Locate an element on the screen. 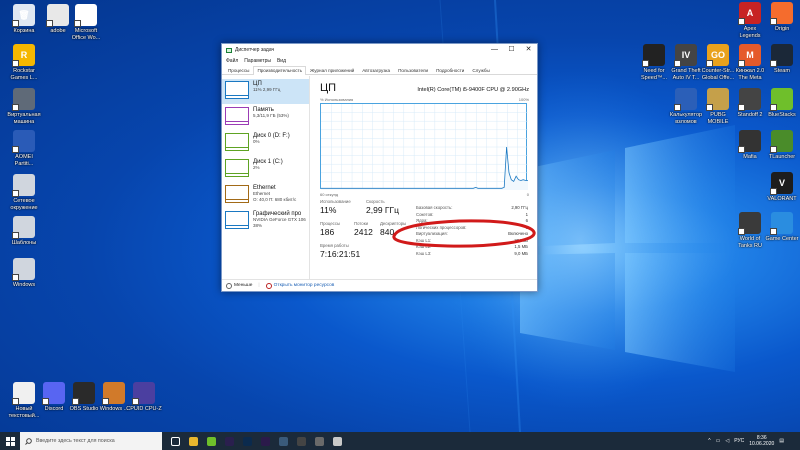 The image size is (800, 450). tab-details: Подробности is located at coordinates (450, 70).